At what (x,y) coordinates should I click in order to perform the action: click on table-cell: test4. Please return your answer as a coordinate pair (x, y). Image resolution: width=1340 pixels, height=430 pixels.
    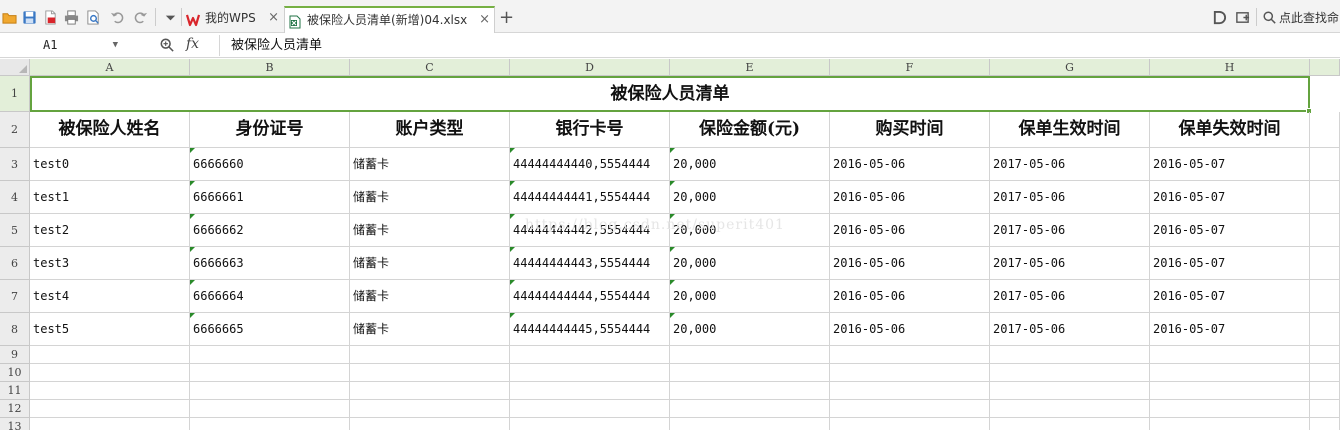
    Looking at the image, I should click on (110, 296).